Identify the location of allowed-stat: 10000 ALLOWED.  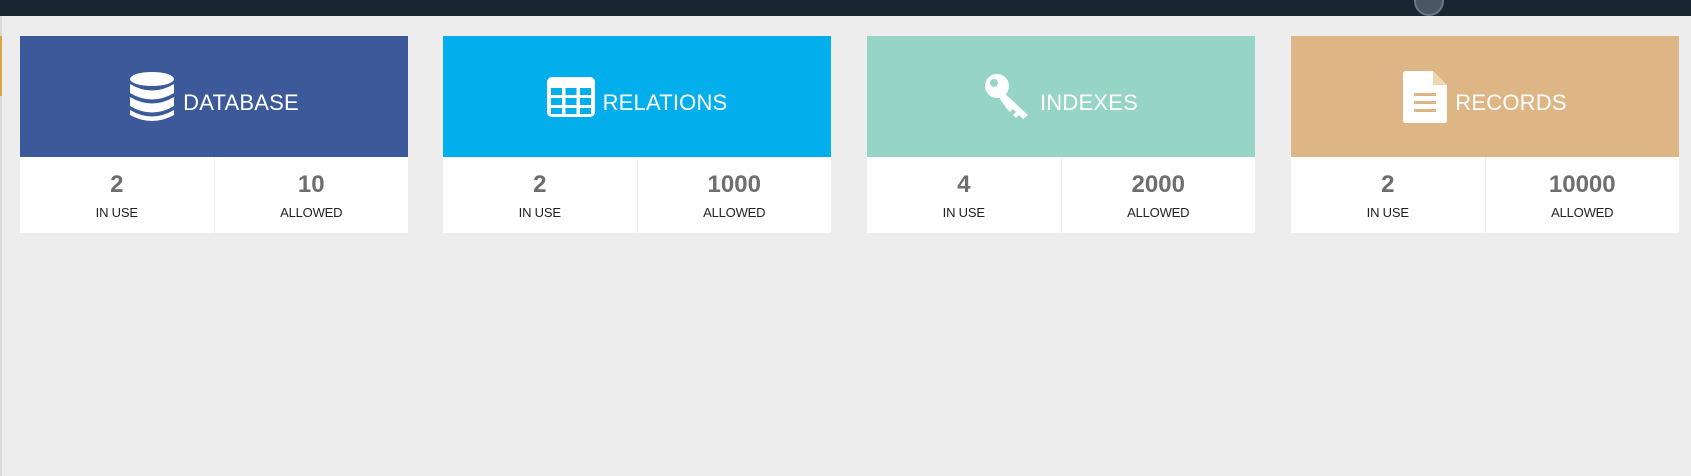
(1582, 195).